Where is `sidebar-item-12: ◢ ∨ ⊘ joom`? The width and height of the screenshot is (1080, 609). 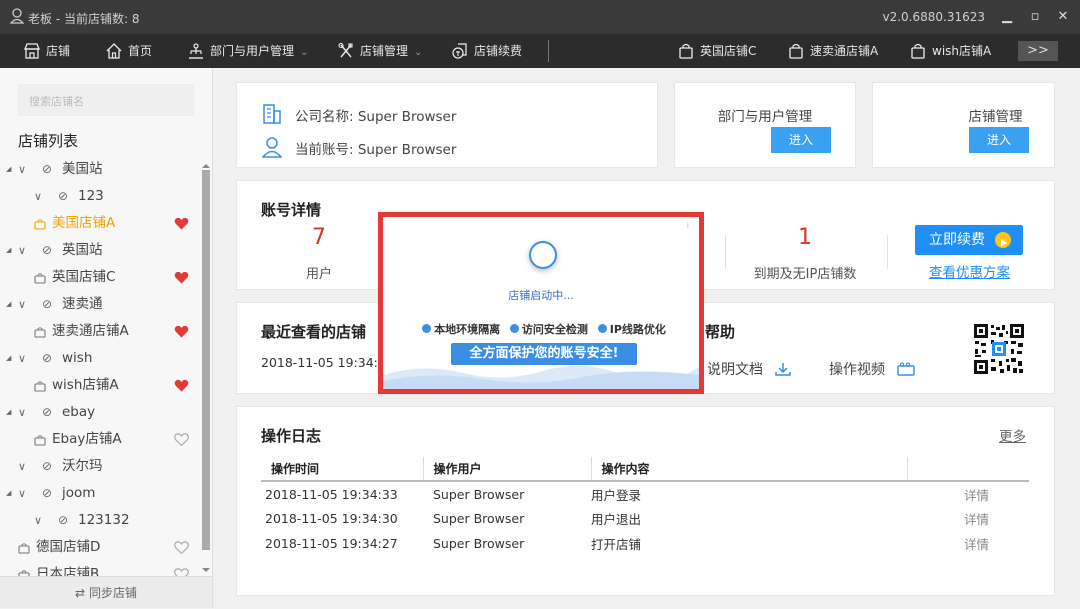 sidebar-item-12: ◢ ∨ ⊘ joom is located at coordinates (100, 493).